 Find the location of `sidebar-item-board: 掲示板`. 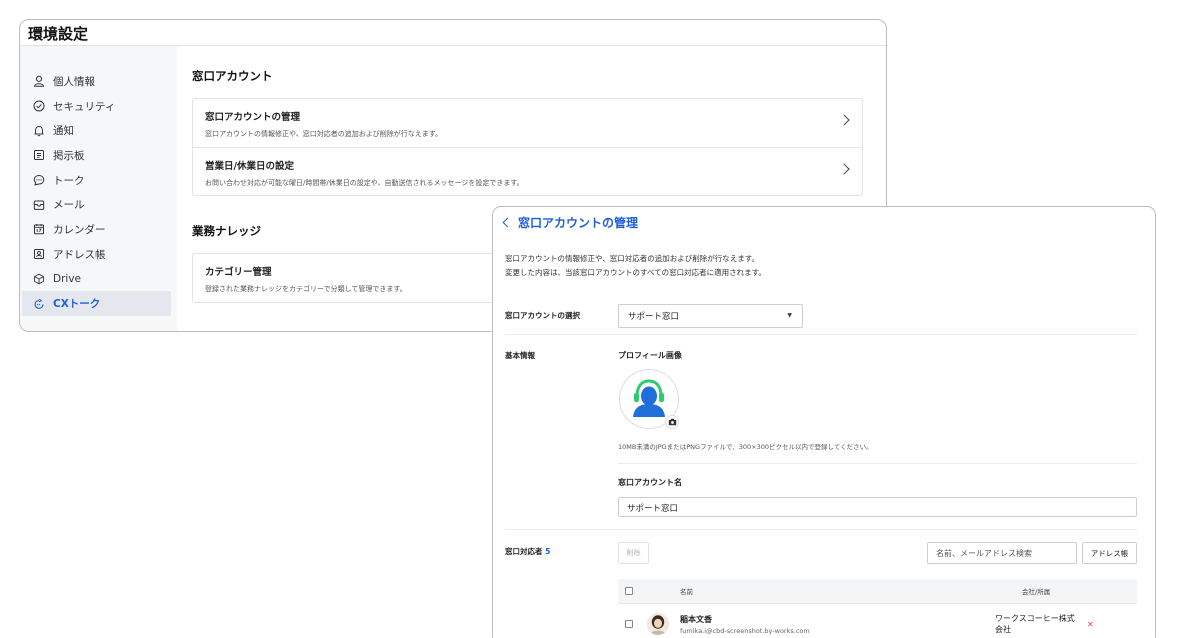

sidebar-item-board: 掲示板 is located at coordinates (98, 155).